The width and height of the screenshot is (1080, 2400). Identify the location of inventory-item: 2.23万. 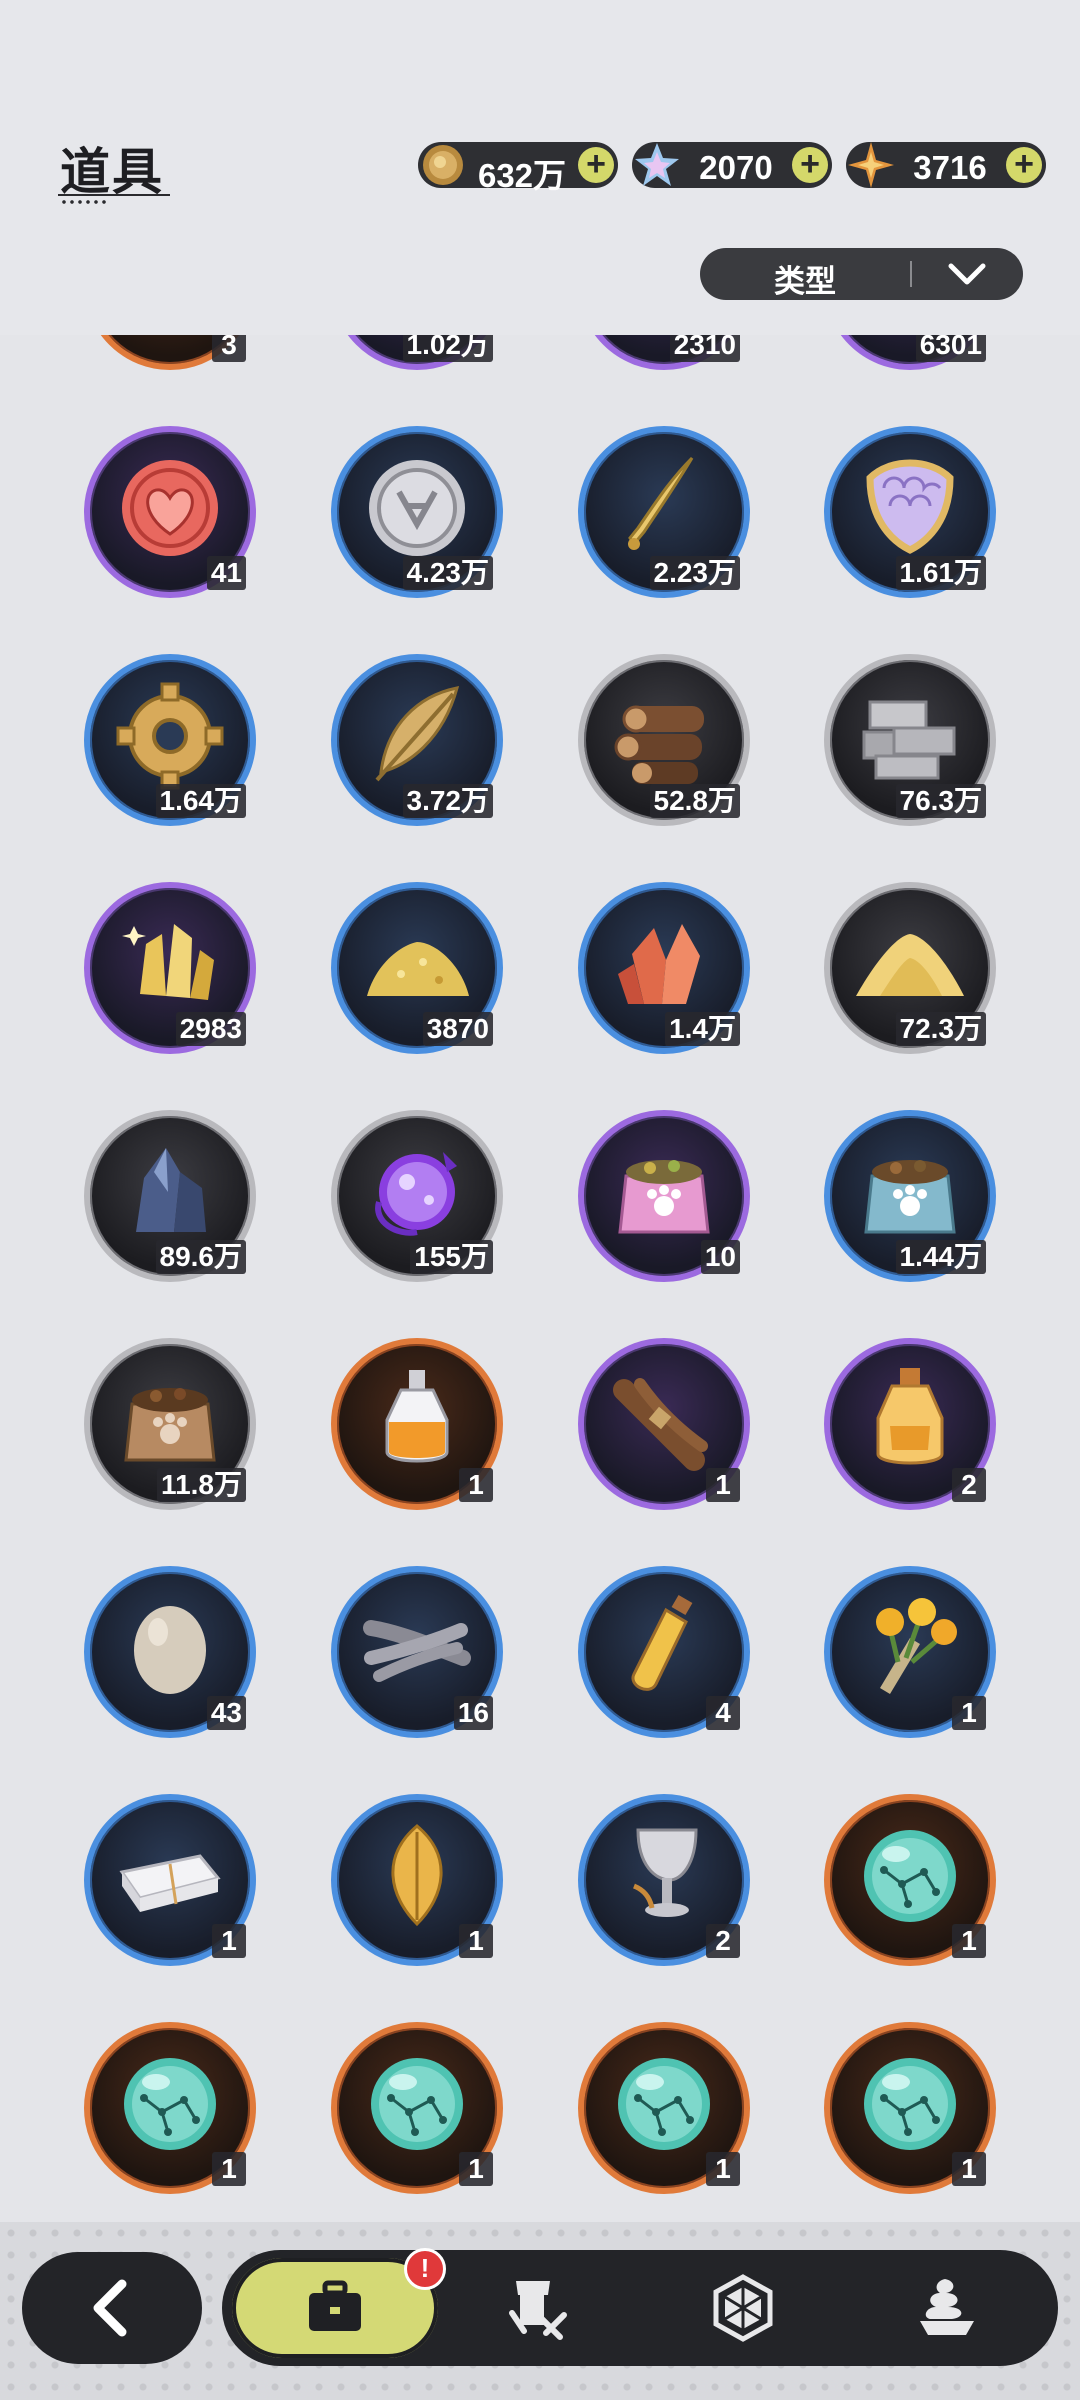
(664, 512).